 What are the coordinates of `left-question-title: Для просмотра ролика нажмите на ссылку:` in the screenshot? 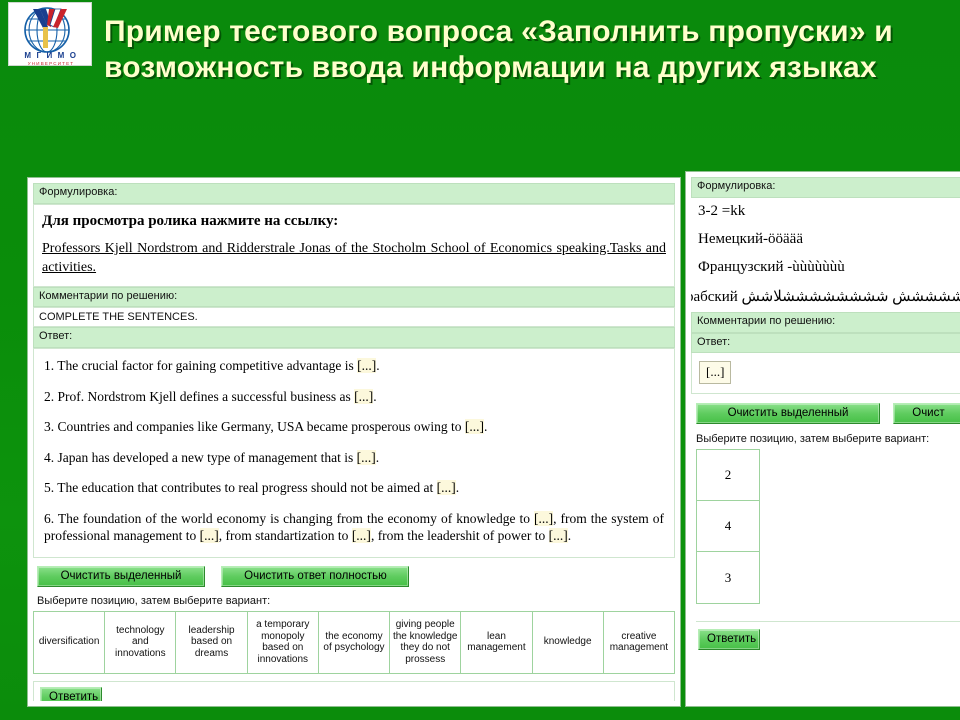 It's located at (190, 220).